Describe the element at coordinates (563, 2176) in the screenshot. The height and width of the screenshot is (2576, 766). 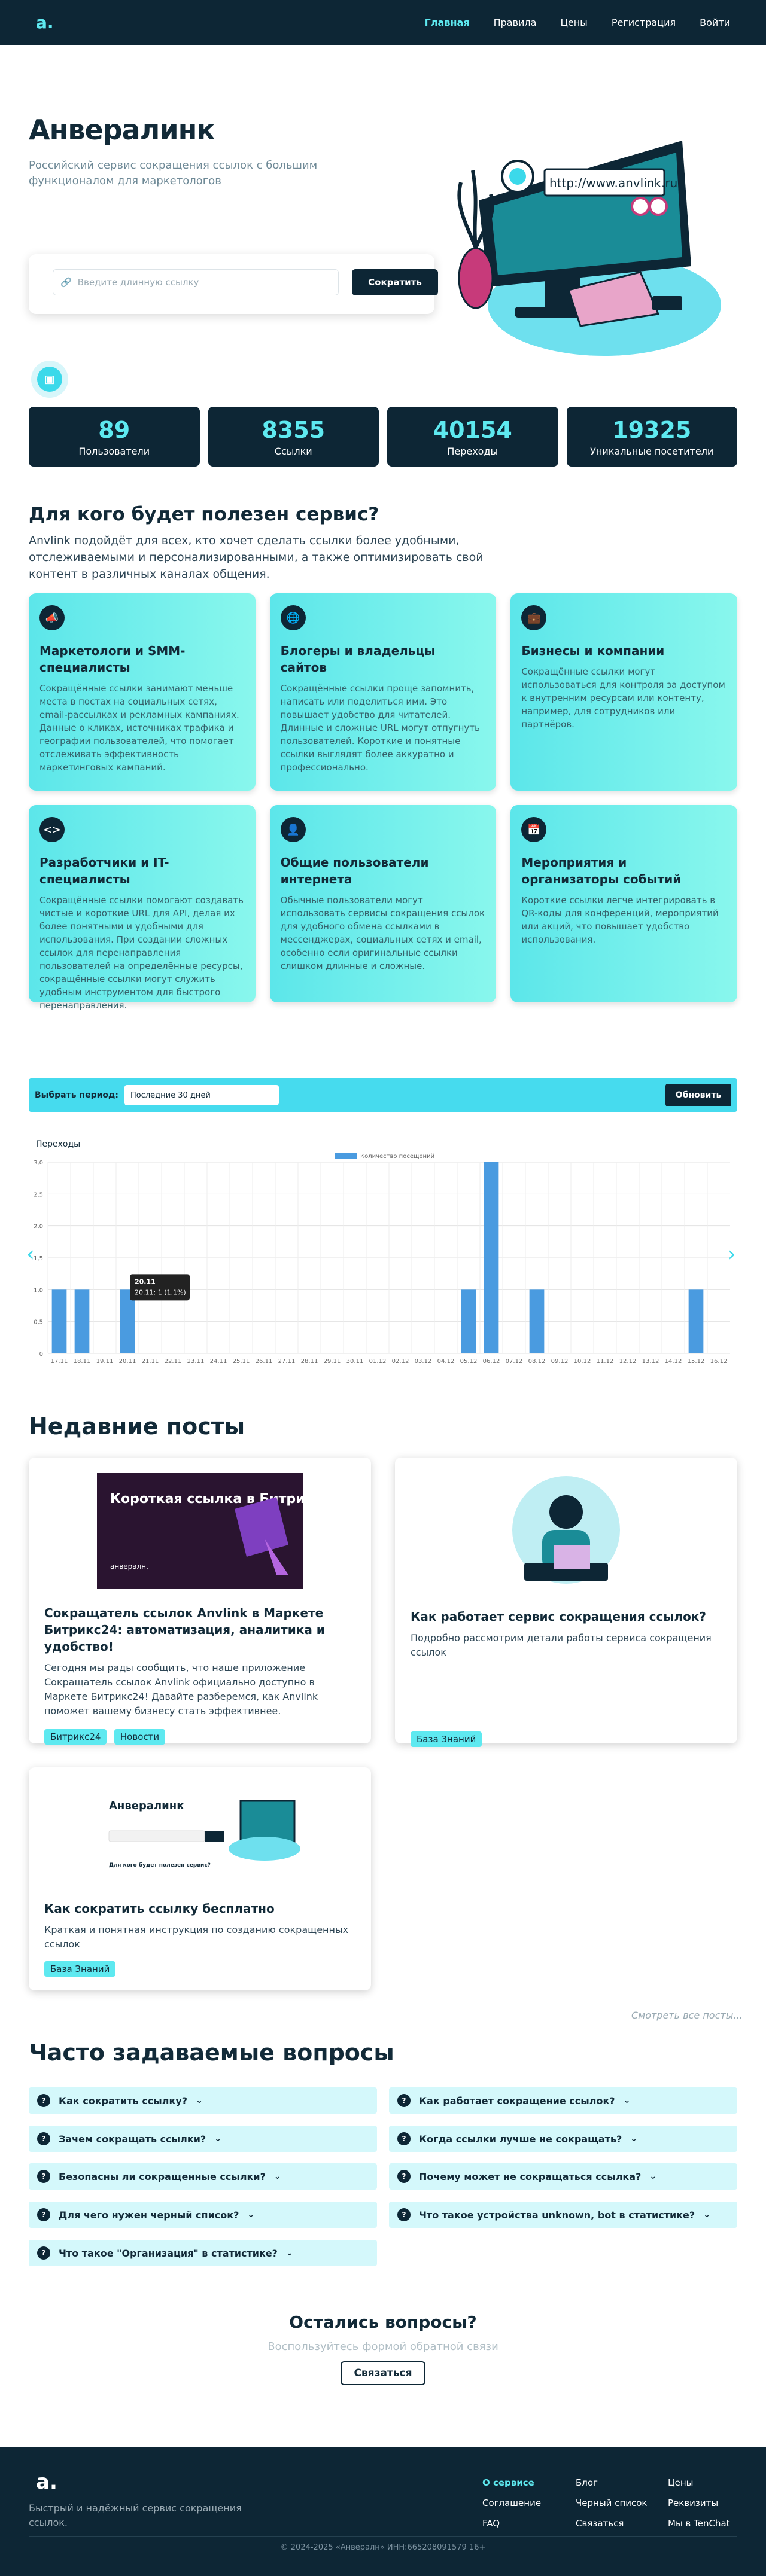
I see `faq-item: ? Почему может не сокращаться ссылка? ⌄` at that location.